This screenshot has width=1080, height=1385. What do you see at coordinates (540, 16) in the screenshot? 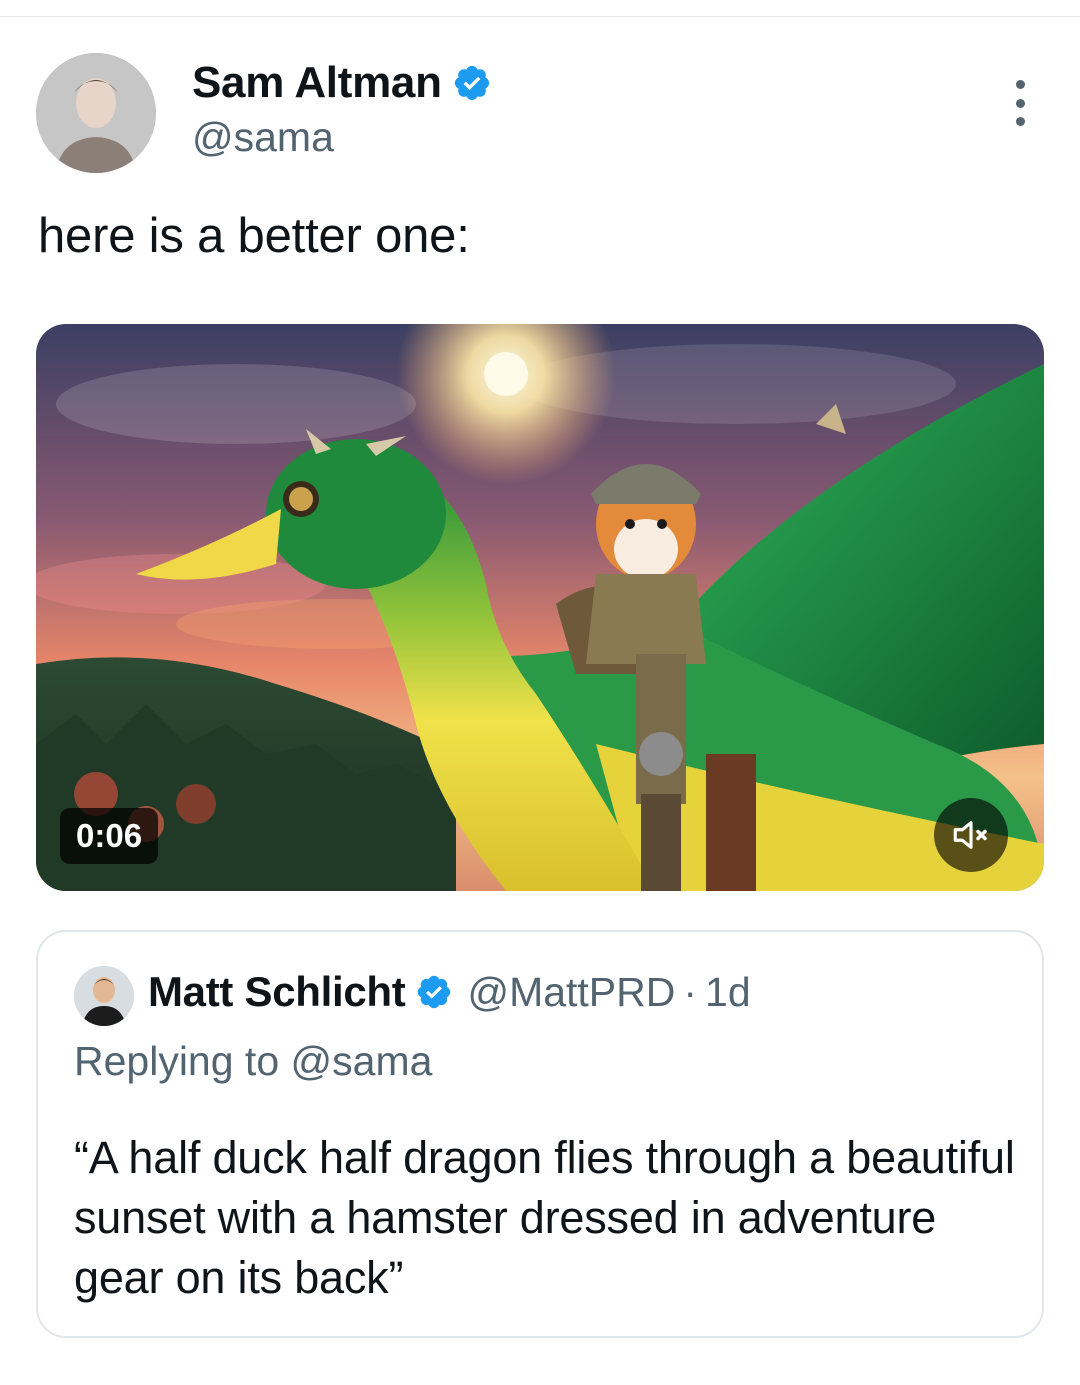
I see `top-divider` at bounding box center [540, 16].